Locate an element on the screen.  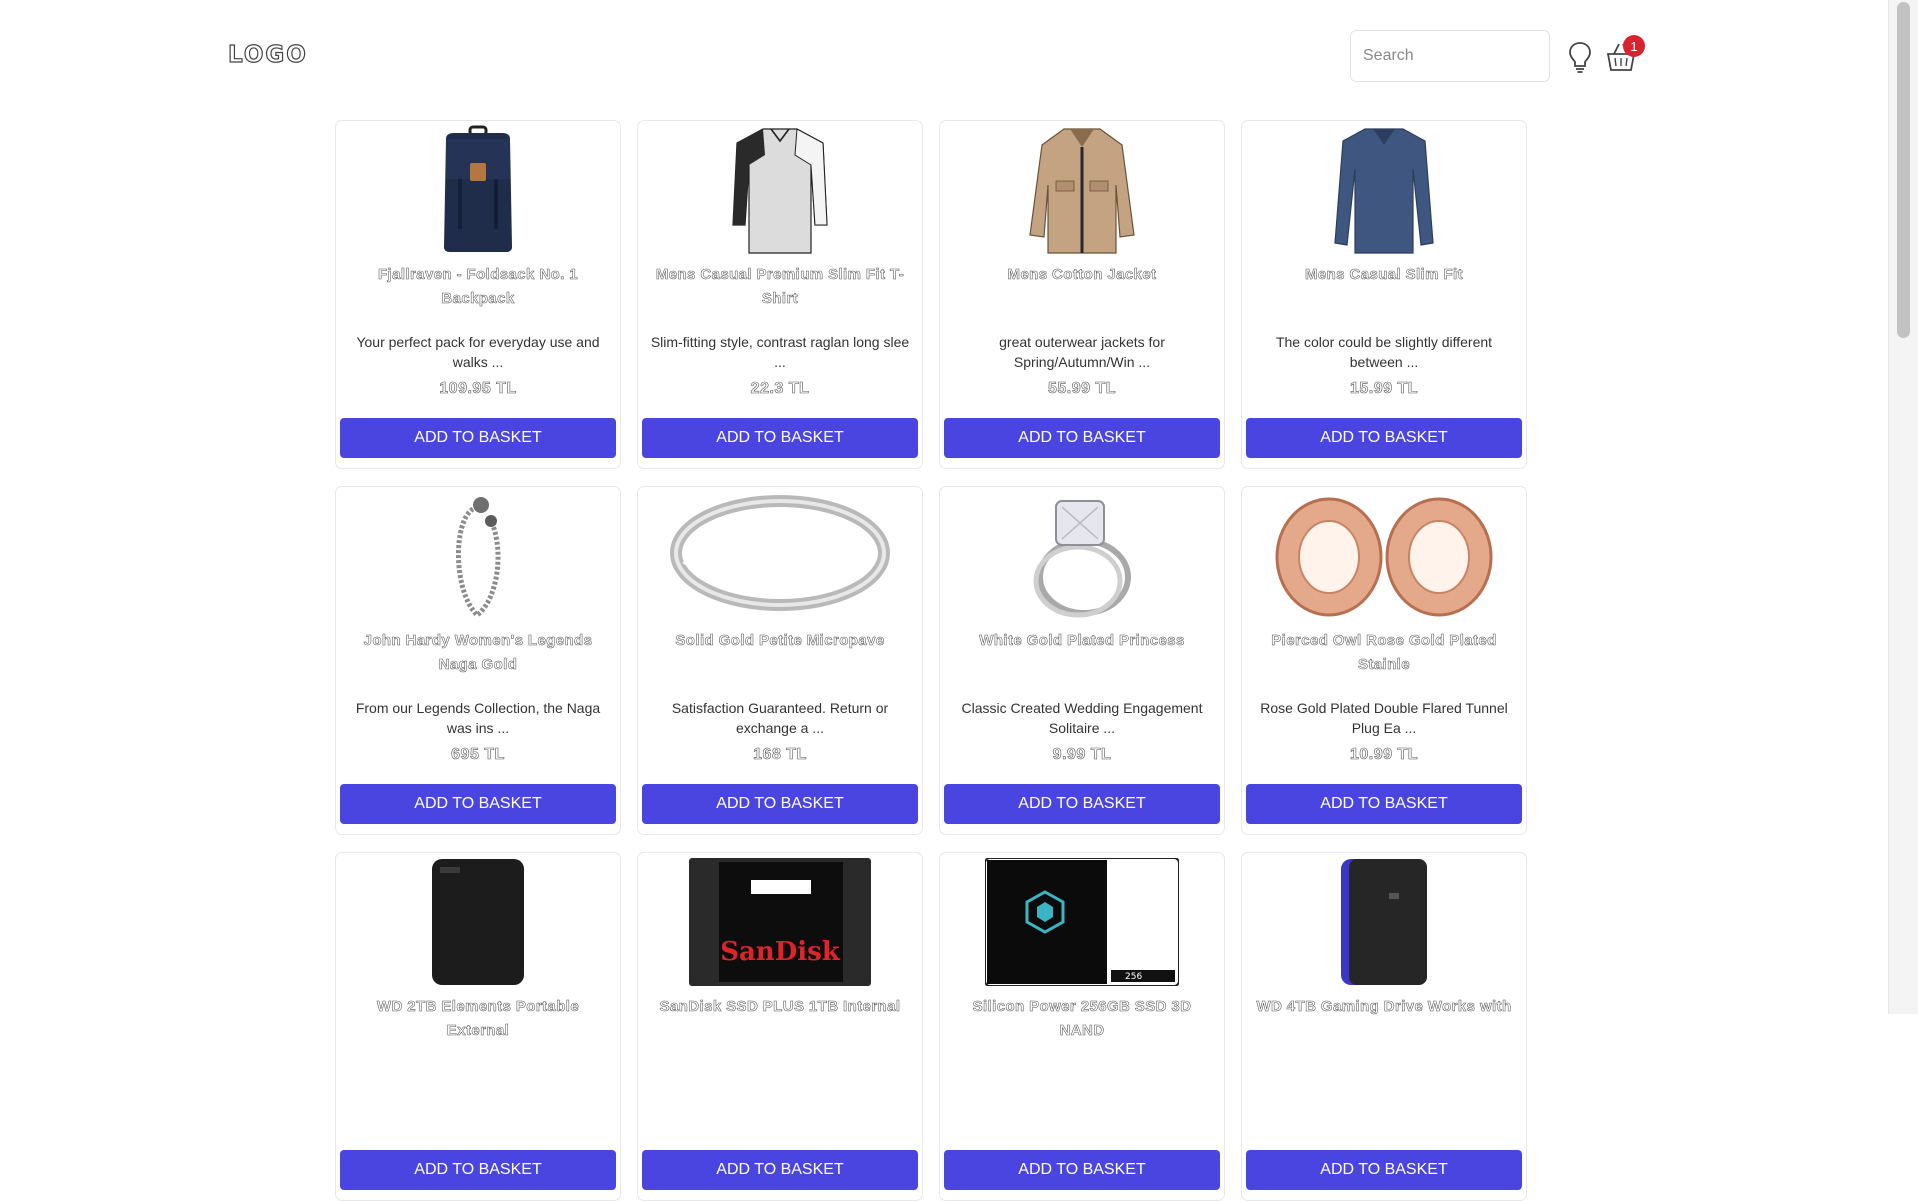
jacket-image is located at coordinates (1082, 190).